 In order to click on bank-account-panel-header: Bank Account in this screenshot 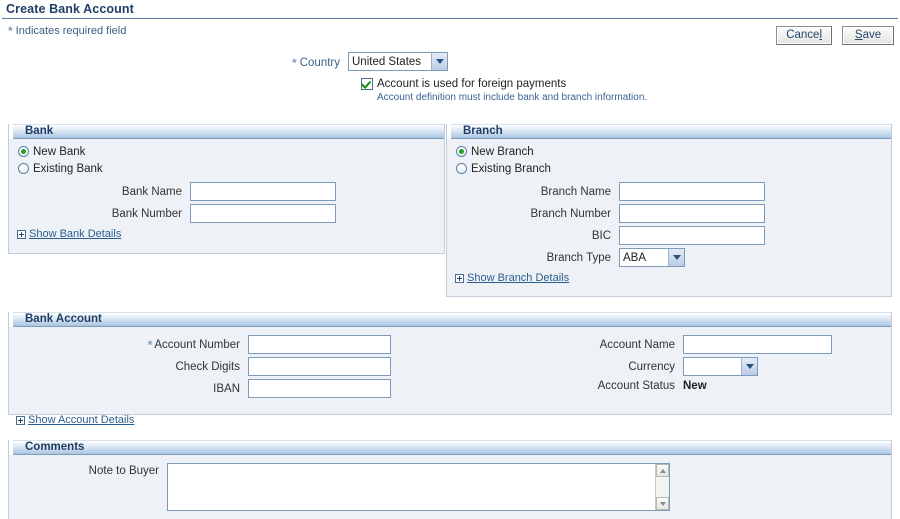, I will do `click(450, 319)`.